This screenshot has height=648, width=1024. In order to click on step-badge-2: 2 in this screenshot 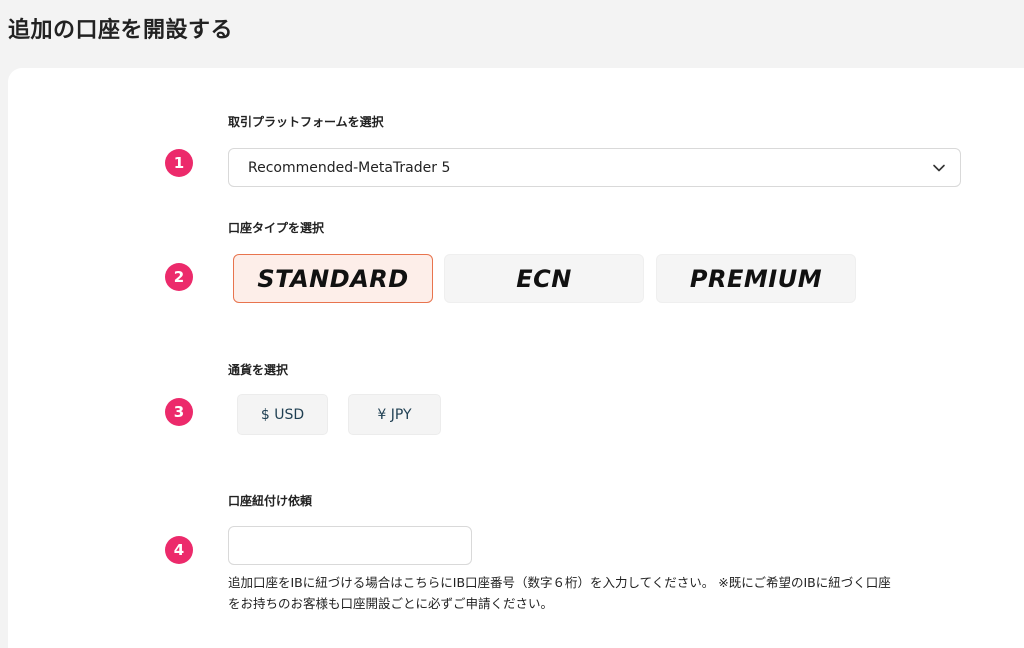, I will do `click(179, 277)`.